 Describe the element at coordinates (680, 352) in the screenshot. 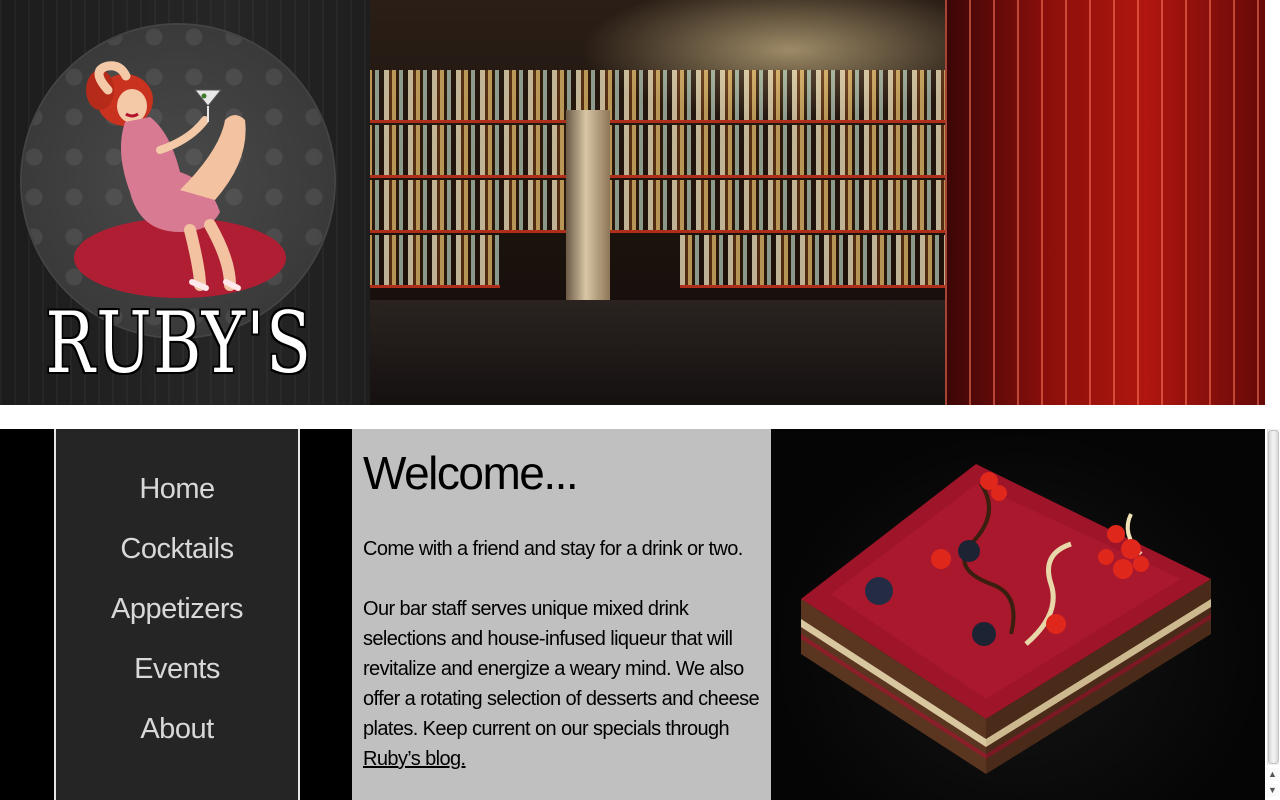

I see `bar-counter` at that location.